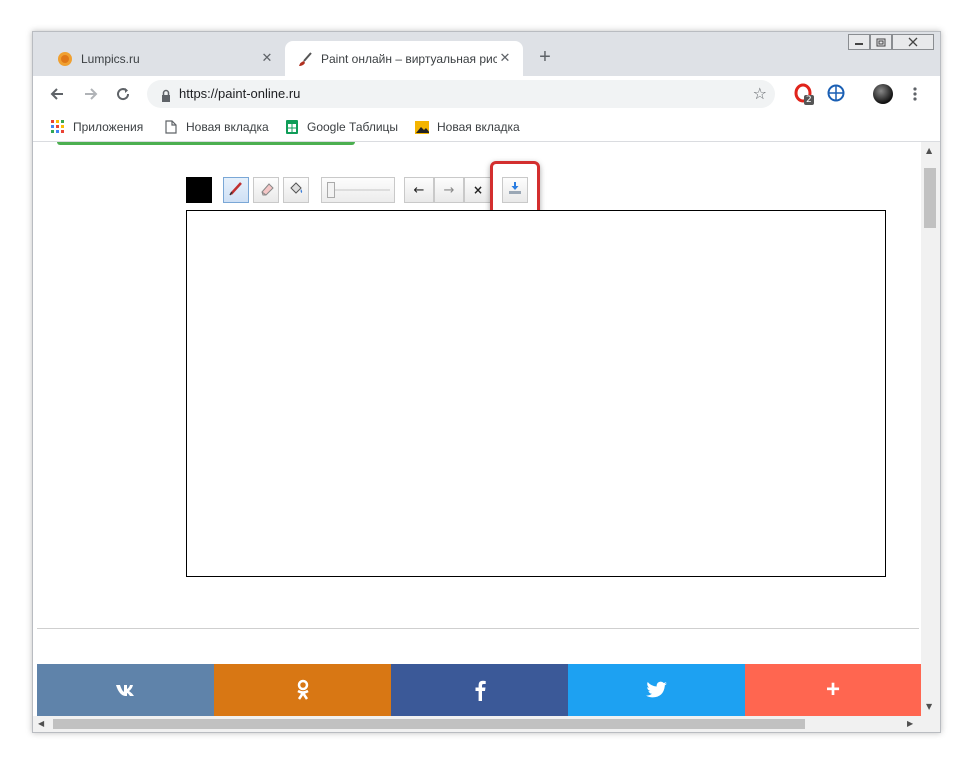 The width and height of the screenshot is (973, 765). What do you see at coordinates (65, 59) in the screenshot?
I see `lumpics-orange-icon` at bounding box center [65, 59].